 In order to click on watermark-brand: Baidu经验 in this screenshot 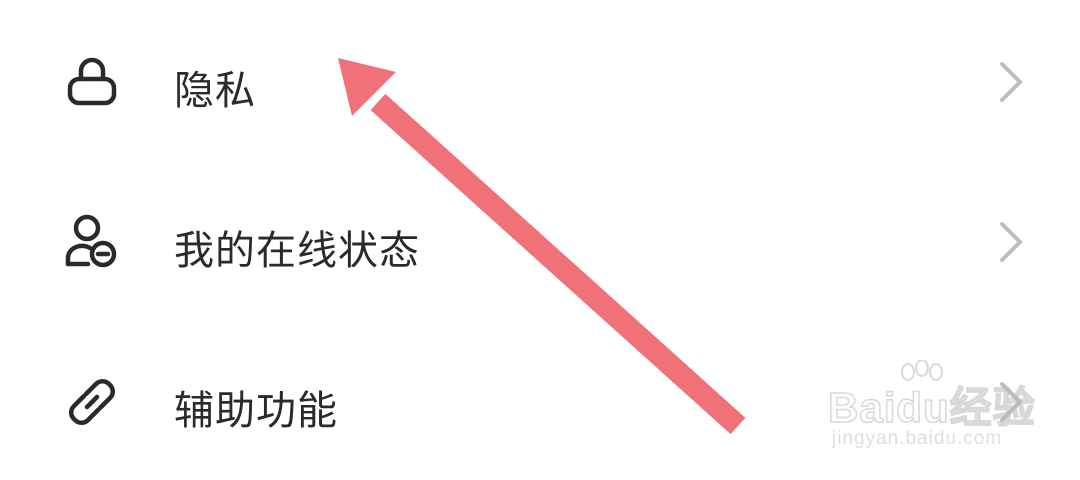, I will do `click(931, 407)`.